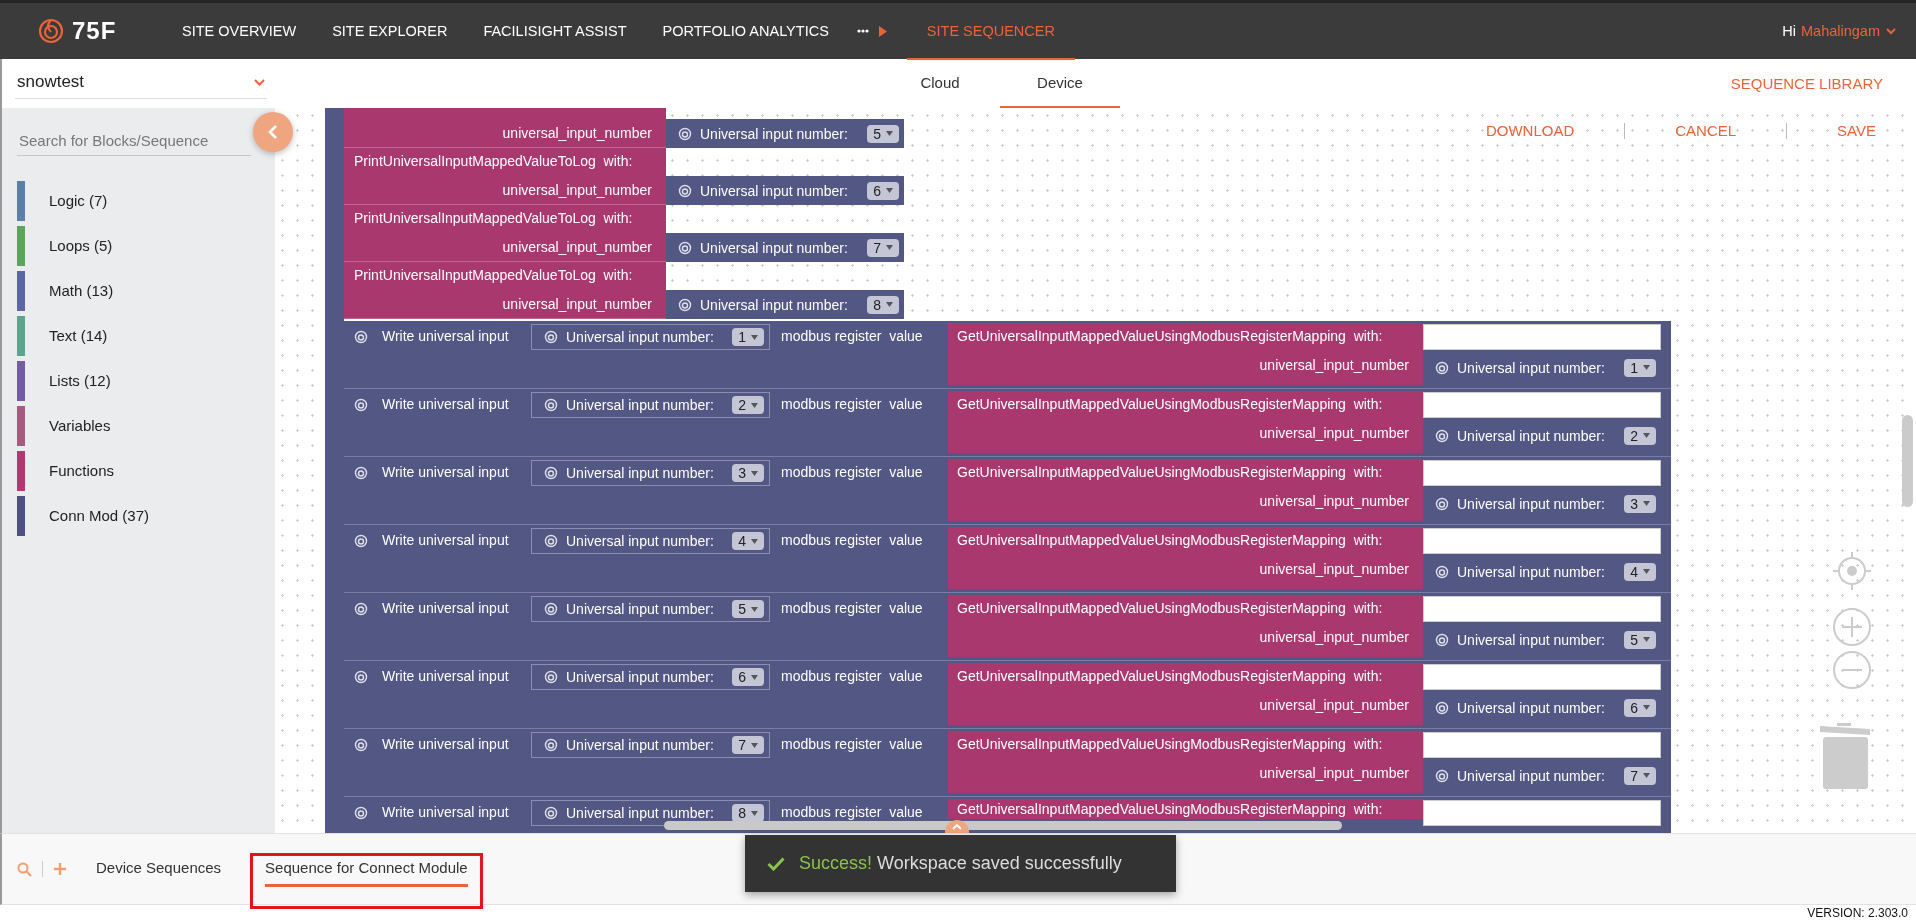 The image size is (1916, 920). Describe the element at coordinates (60, 869) in the screenshot. I see `add-icon` at that location.